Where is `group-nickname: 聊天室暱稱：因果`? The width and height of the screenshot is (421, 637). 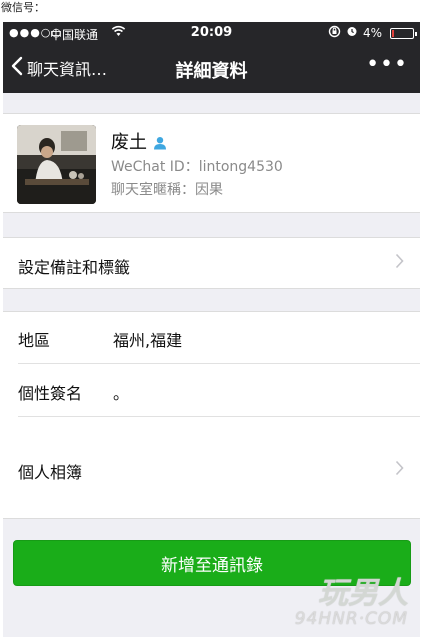 group-nickname: 聊天室暱稱：因果 is located at coordinates (167, 190).